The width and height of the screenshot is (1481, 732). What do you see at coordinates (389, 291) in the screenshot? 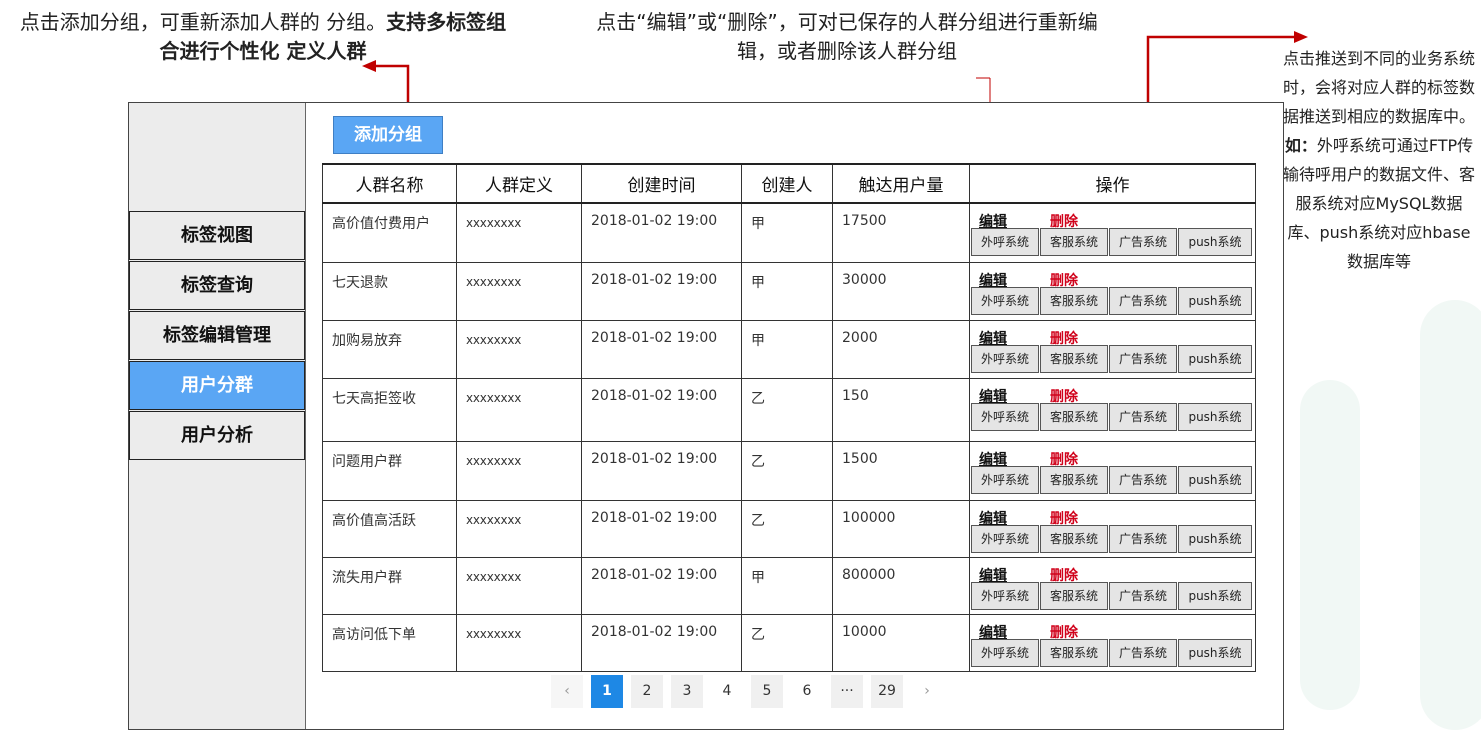
I see `cell-name: 七天退款` at bounding box center [389, 291].